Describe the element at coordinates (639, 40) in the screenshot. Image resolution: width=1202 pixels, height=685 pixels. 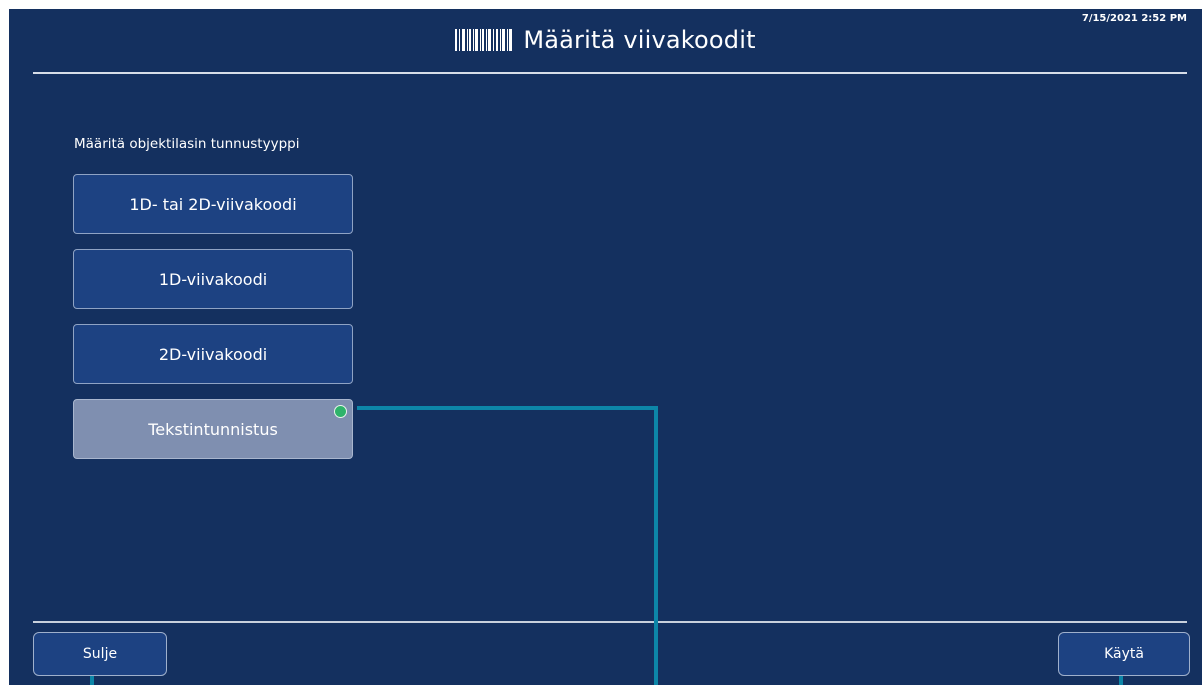
I see `page-title: Määritä viivakoodit` at that location.